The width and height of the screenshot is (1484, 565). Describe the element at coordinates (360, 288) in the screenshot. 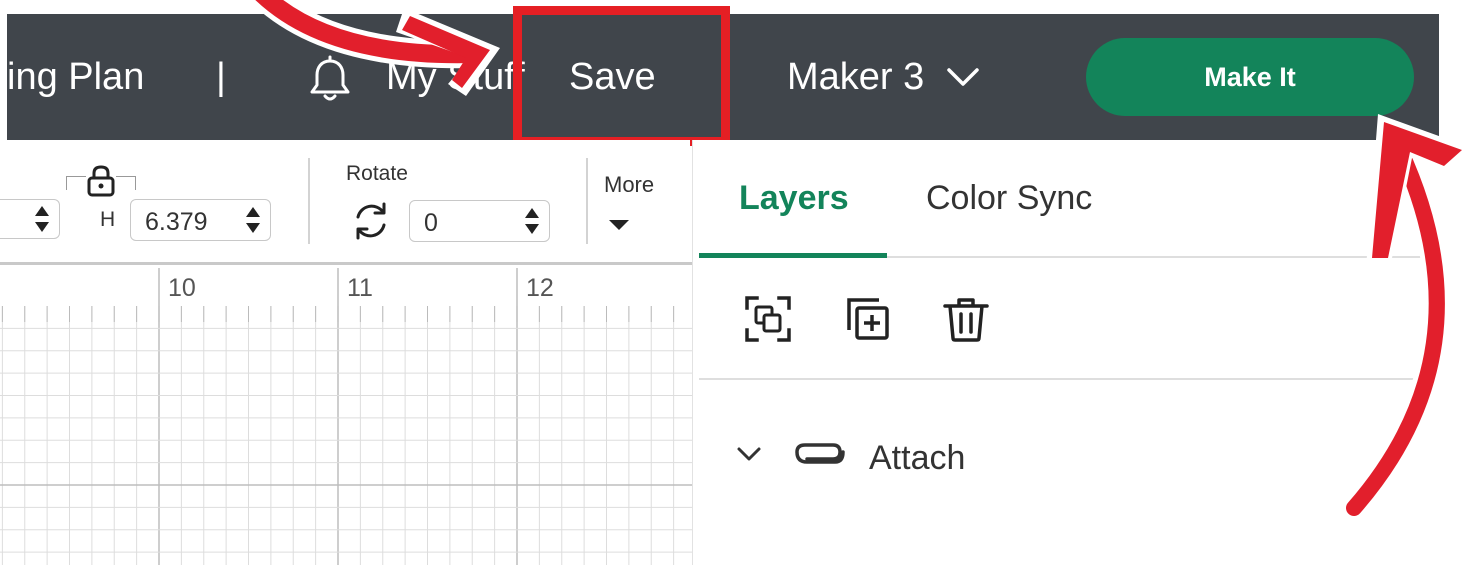

I see `ruler-label-11: 11` at that location.